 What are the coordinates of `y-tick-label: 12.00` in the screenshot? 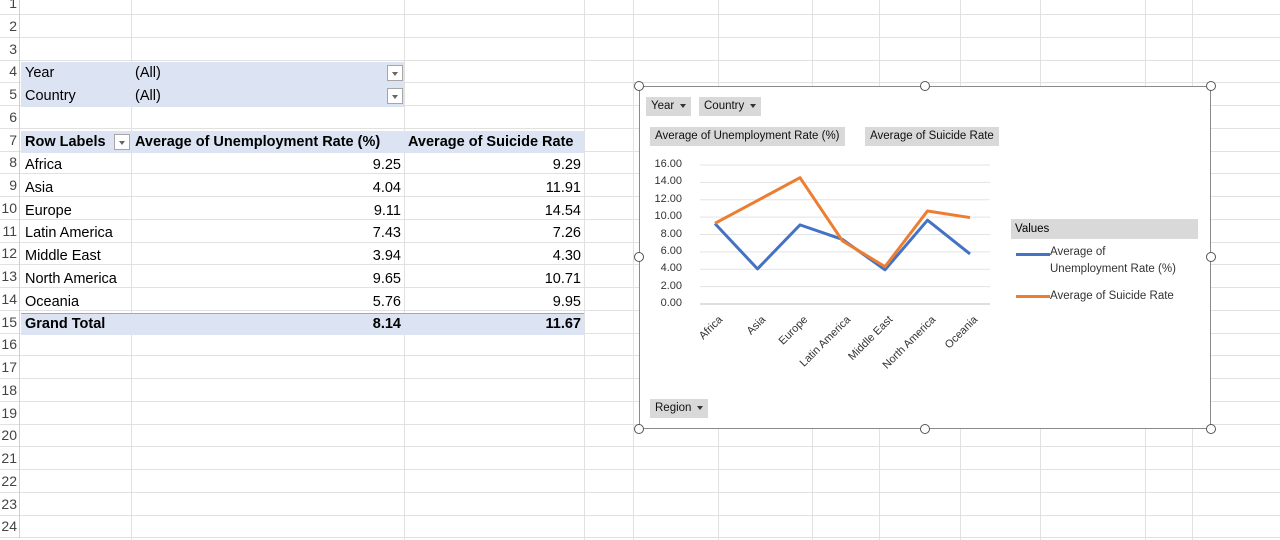 It's located at (668, 198).